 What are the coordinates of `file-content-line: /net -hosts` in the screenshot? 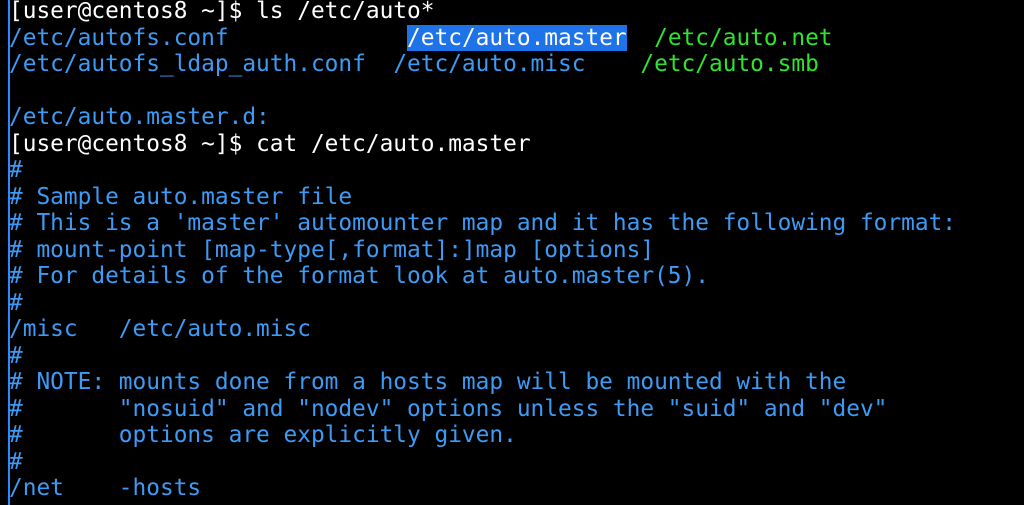 It's located at (105, 488).